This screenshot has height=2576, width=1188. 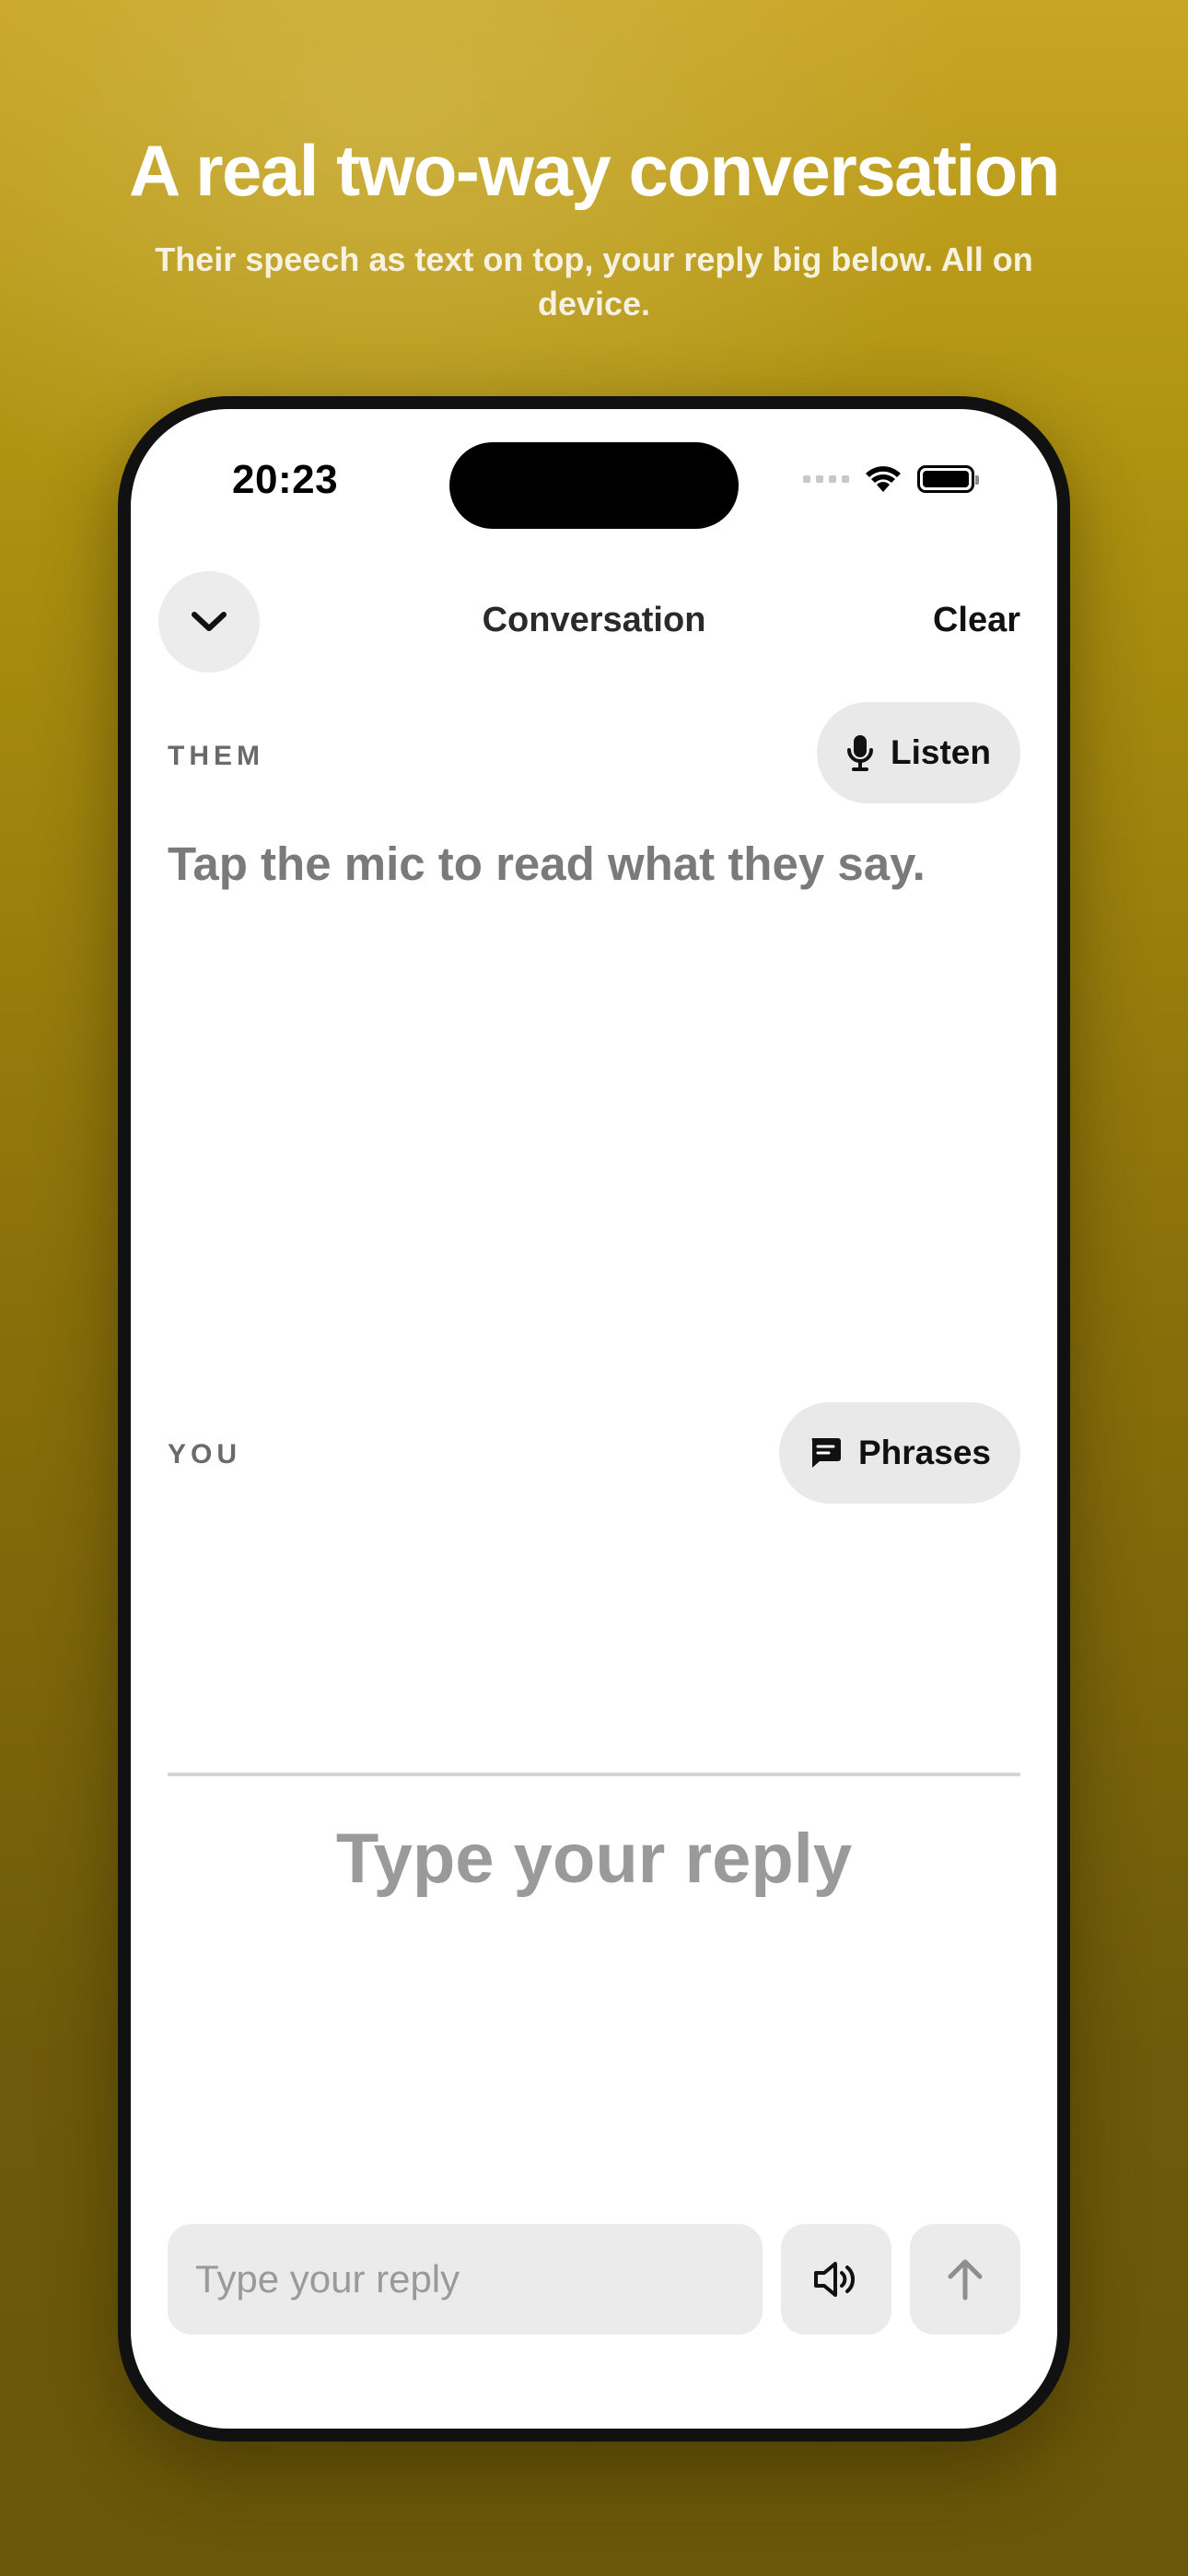 What do you see at coordinates (948, 479) in the screenshot?
I see `battery-icon` at bounding box center [948, 479].